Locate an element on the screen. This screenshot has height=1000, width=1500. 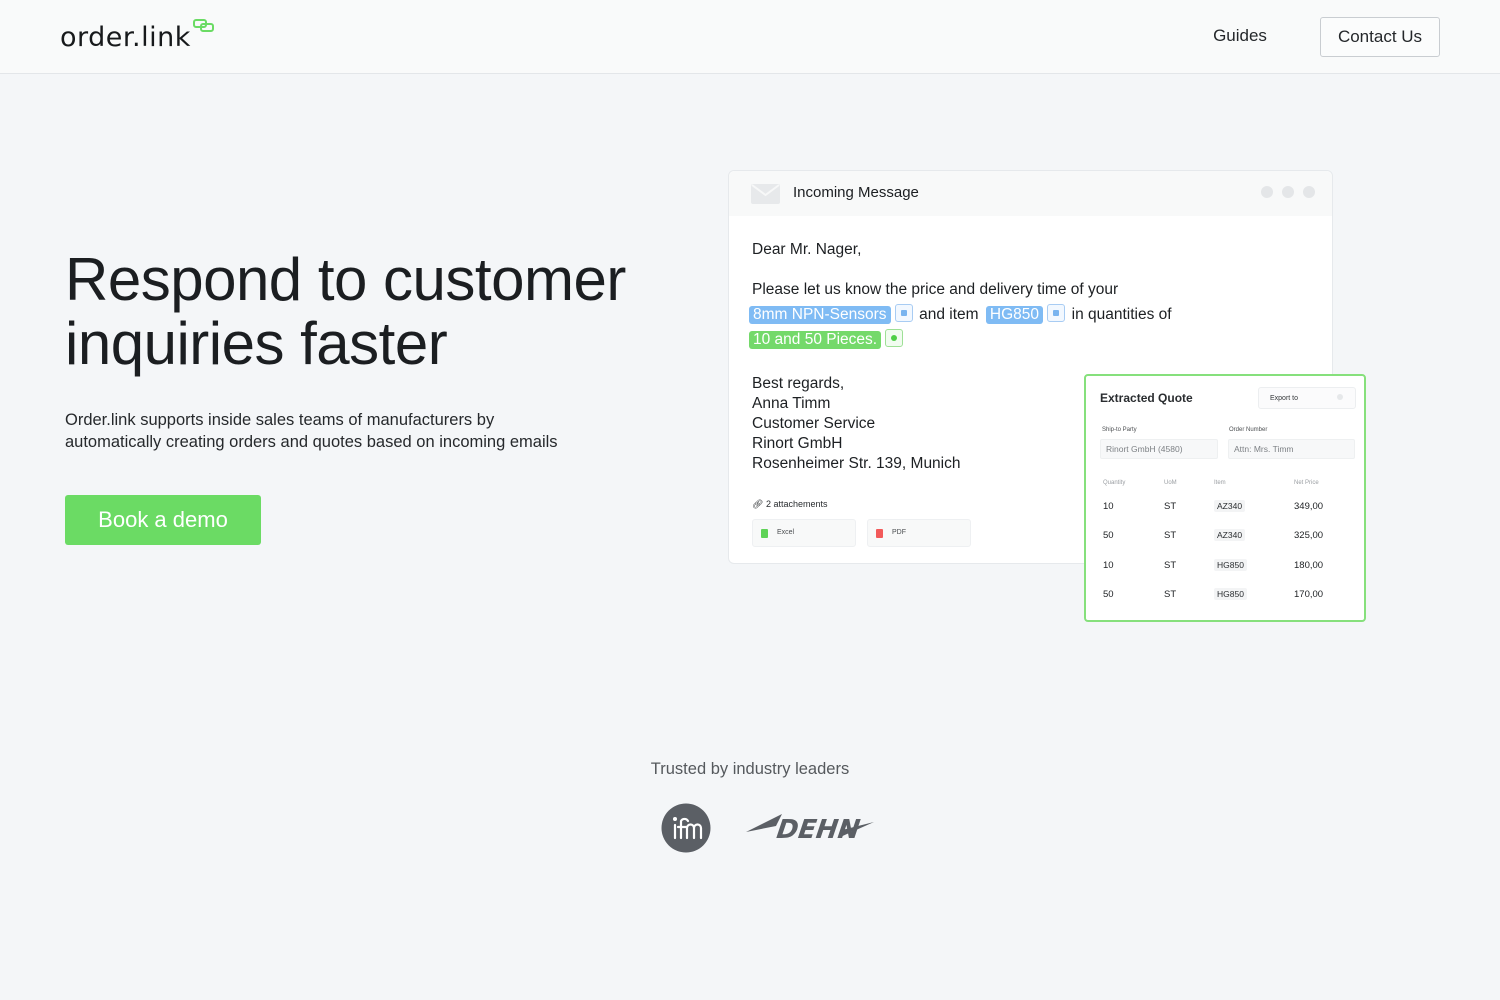
order-number-label: Order Number is located at coordinates (1248, 430).